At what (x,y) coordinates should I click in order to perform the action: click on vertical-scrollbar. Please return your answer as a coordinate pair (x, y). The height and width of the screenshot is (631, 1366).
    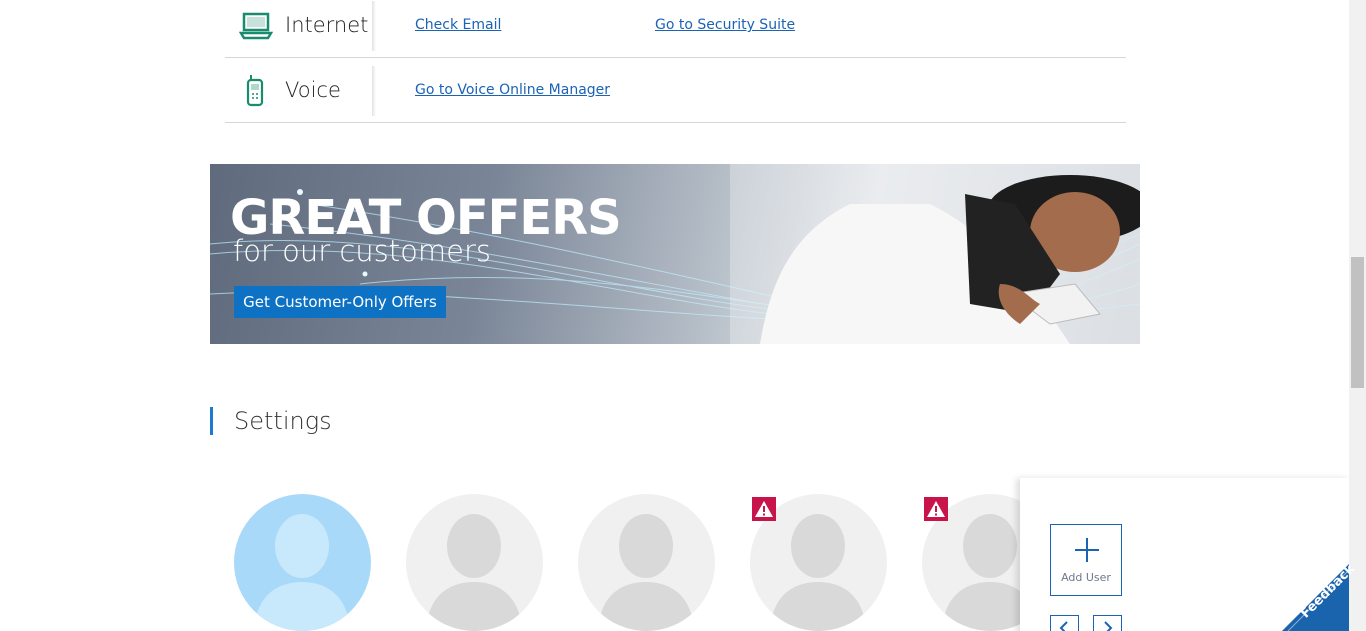
    Looking at the image, I should click on (1357, 315).